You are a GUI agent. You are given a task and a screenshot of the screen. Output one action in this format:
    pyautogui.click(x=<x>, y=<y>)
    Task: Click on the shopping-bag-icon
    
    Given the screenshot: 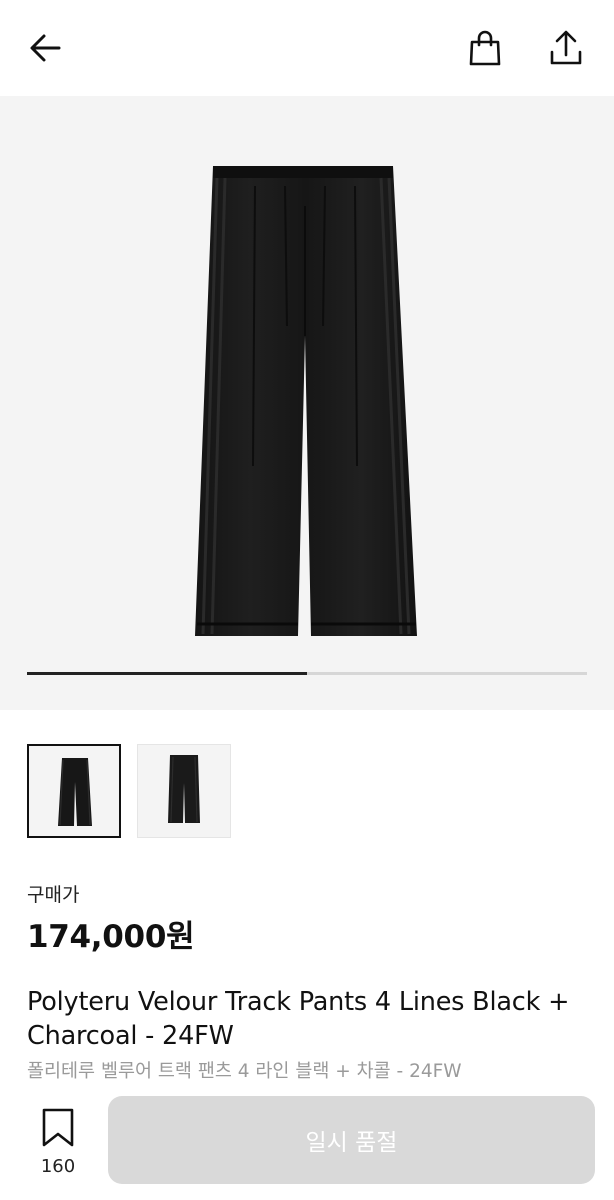 What is the action you would take?
    pyautogui.click(x=485, y=48)
    